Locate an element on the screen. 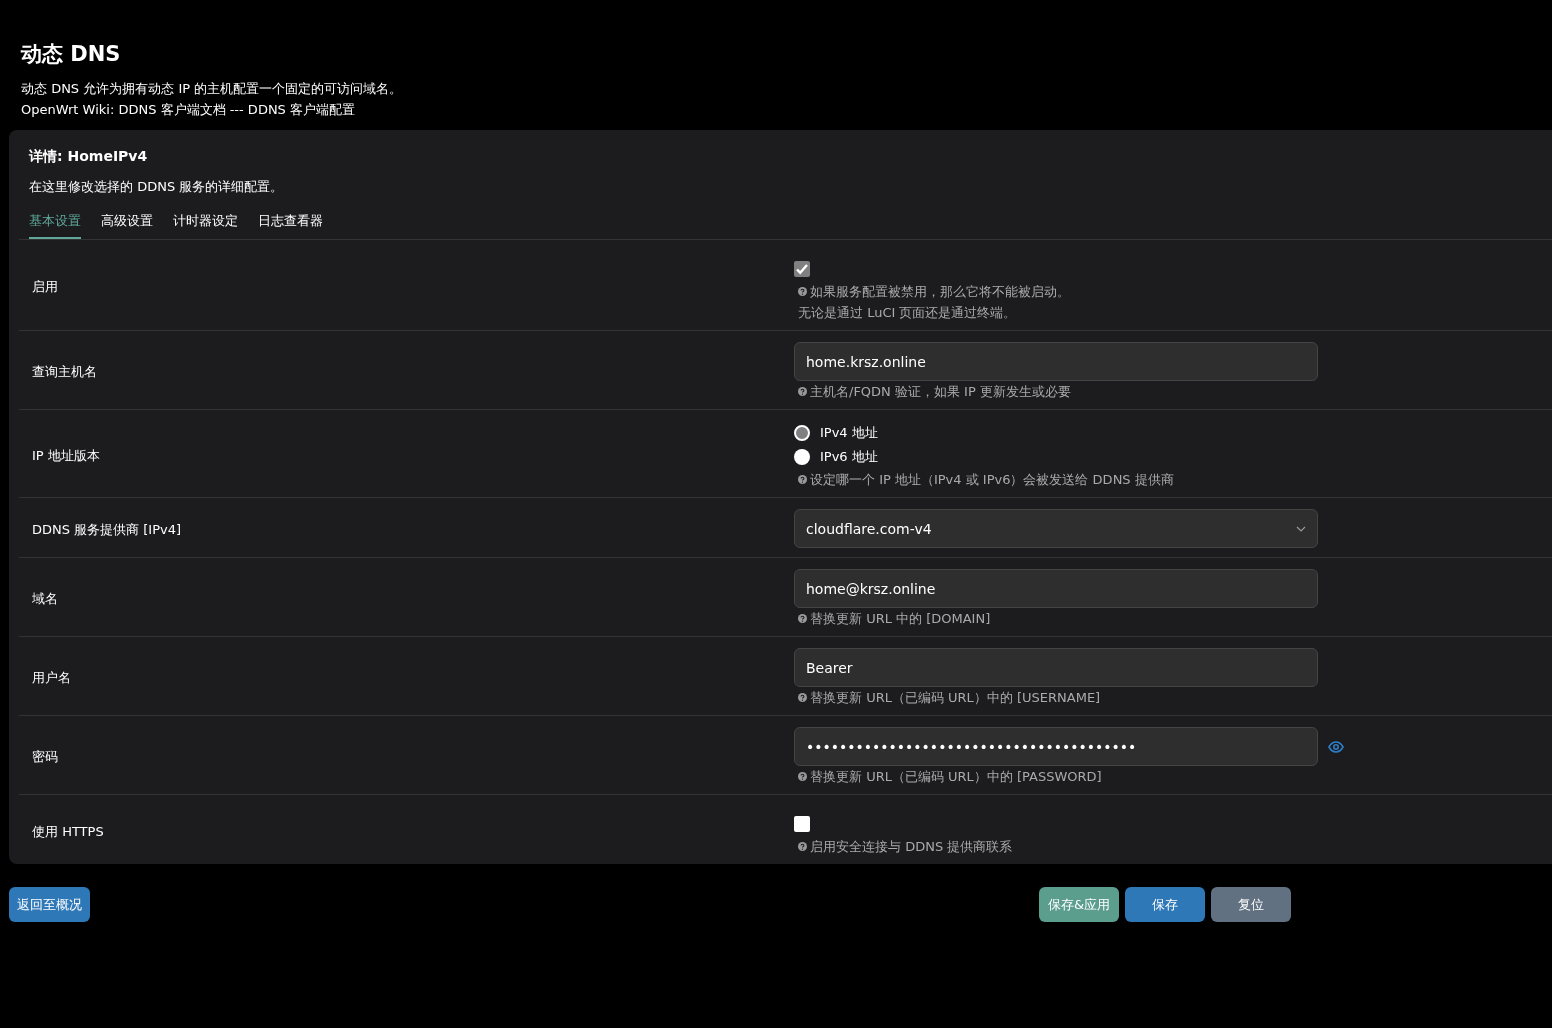 This screenshot has width=1552, height=1028. page-description: 动态 DNS 允许为拥有动态 IP 的主机配置一个固定的可访问域名。 is located at coordinates (212, 89).